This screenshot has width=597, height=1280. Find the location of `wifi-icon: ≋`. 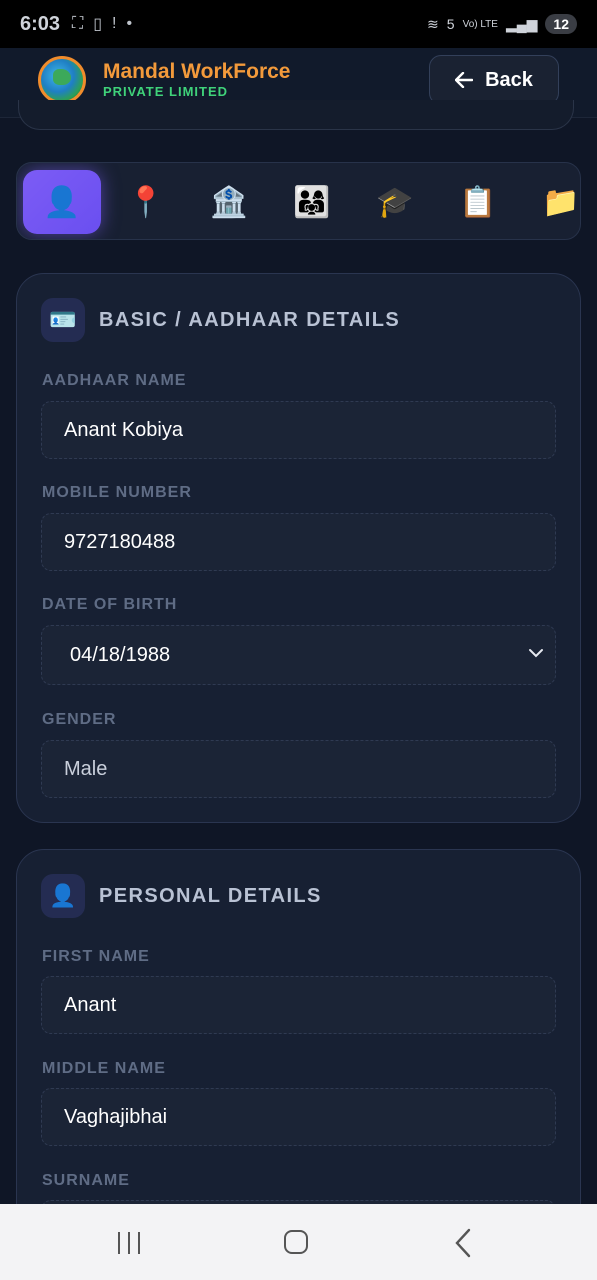

wifi-icon: ≋ is located at coordinates (433, 23).